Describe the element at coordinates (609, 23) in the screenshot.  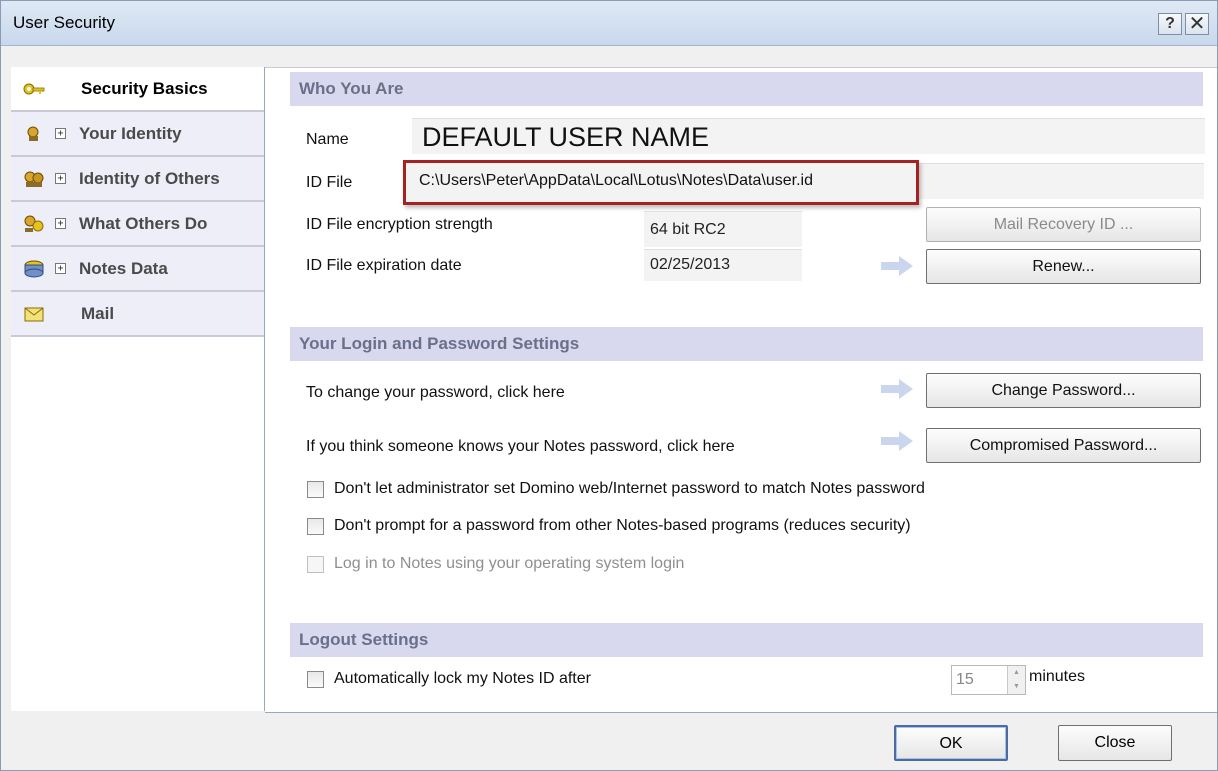
I see `title-bar: User Security ? ✕` at that location.